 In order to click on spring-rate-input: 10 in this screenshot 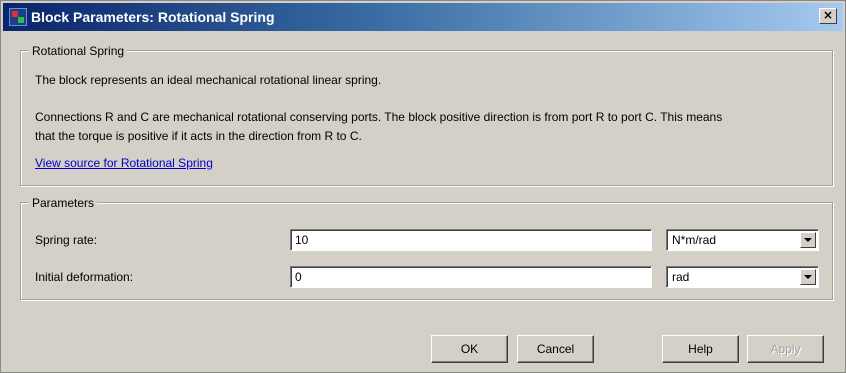, I will do `click(471, 240)`.